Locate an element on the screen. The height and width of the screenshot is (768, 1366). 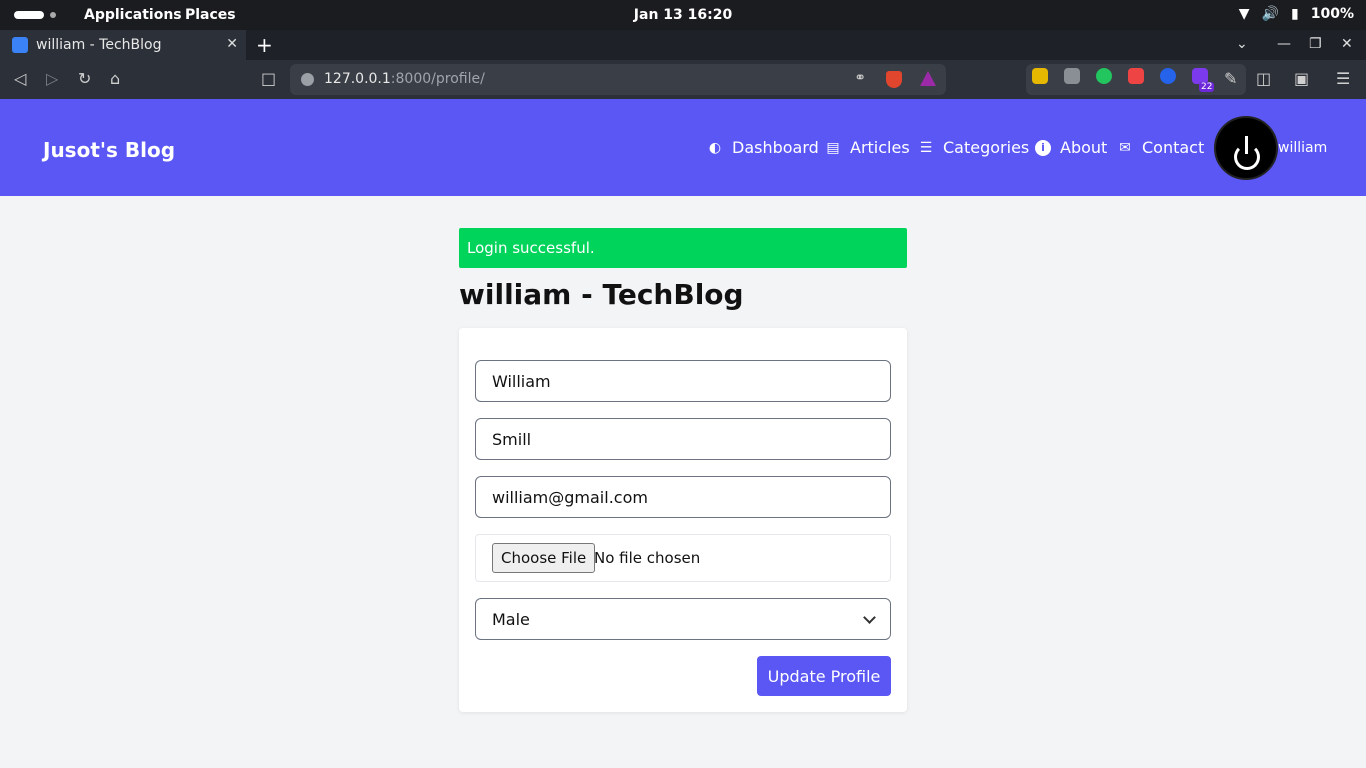
power-line is located at coordinates (1246, 145).